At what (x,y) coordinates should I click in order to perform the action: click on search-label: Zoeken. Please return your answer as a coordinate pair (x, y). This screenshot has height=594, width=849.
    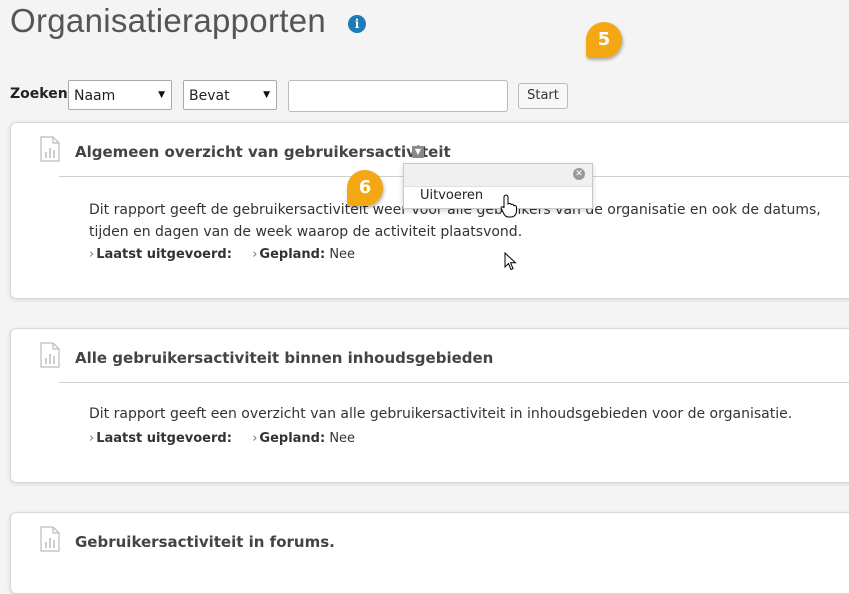
    Looking at the image, I should click on (39, 94).